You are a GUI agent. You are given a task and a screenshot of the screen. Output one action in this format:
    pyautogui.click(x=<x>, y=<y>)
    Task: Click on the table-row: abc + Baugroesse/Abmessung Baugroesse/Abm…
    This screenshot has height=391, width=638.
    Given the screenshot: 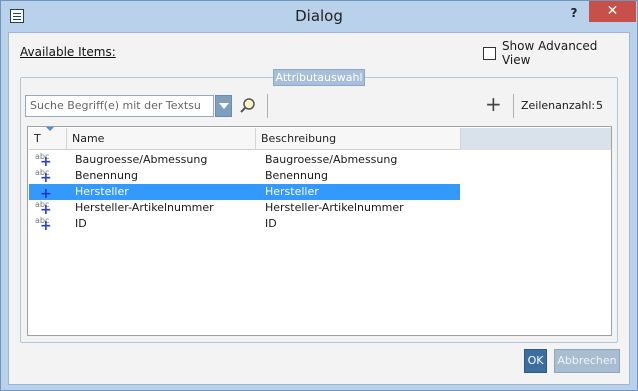 What is the action you would take?
    pyautogui.click(x=244, y=161)
    